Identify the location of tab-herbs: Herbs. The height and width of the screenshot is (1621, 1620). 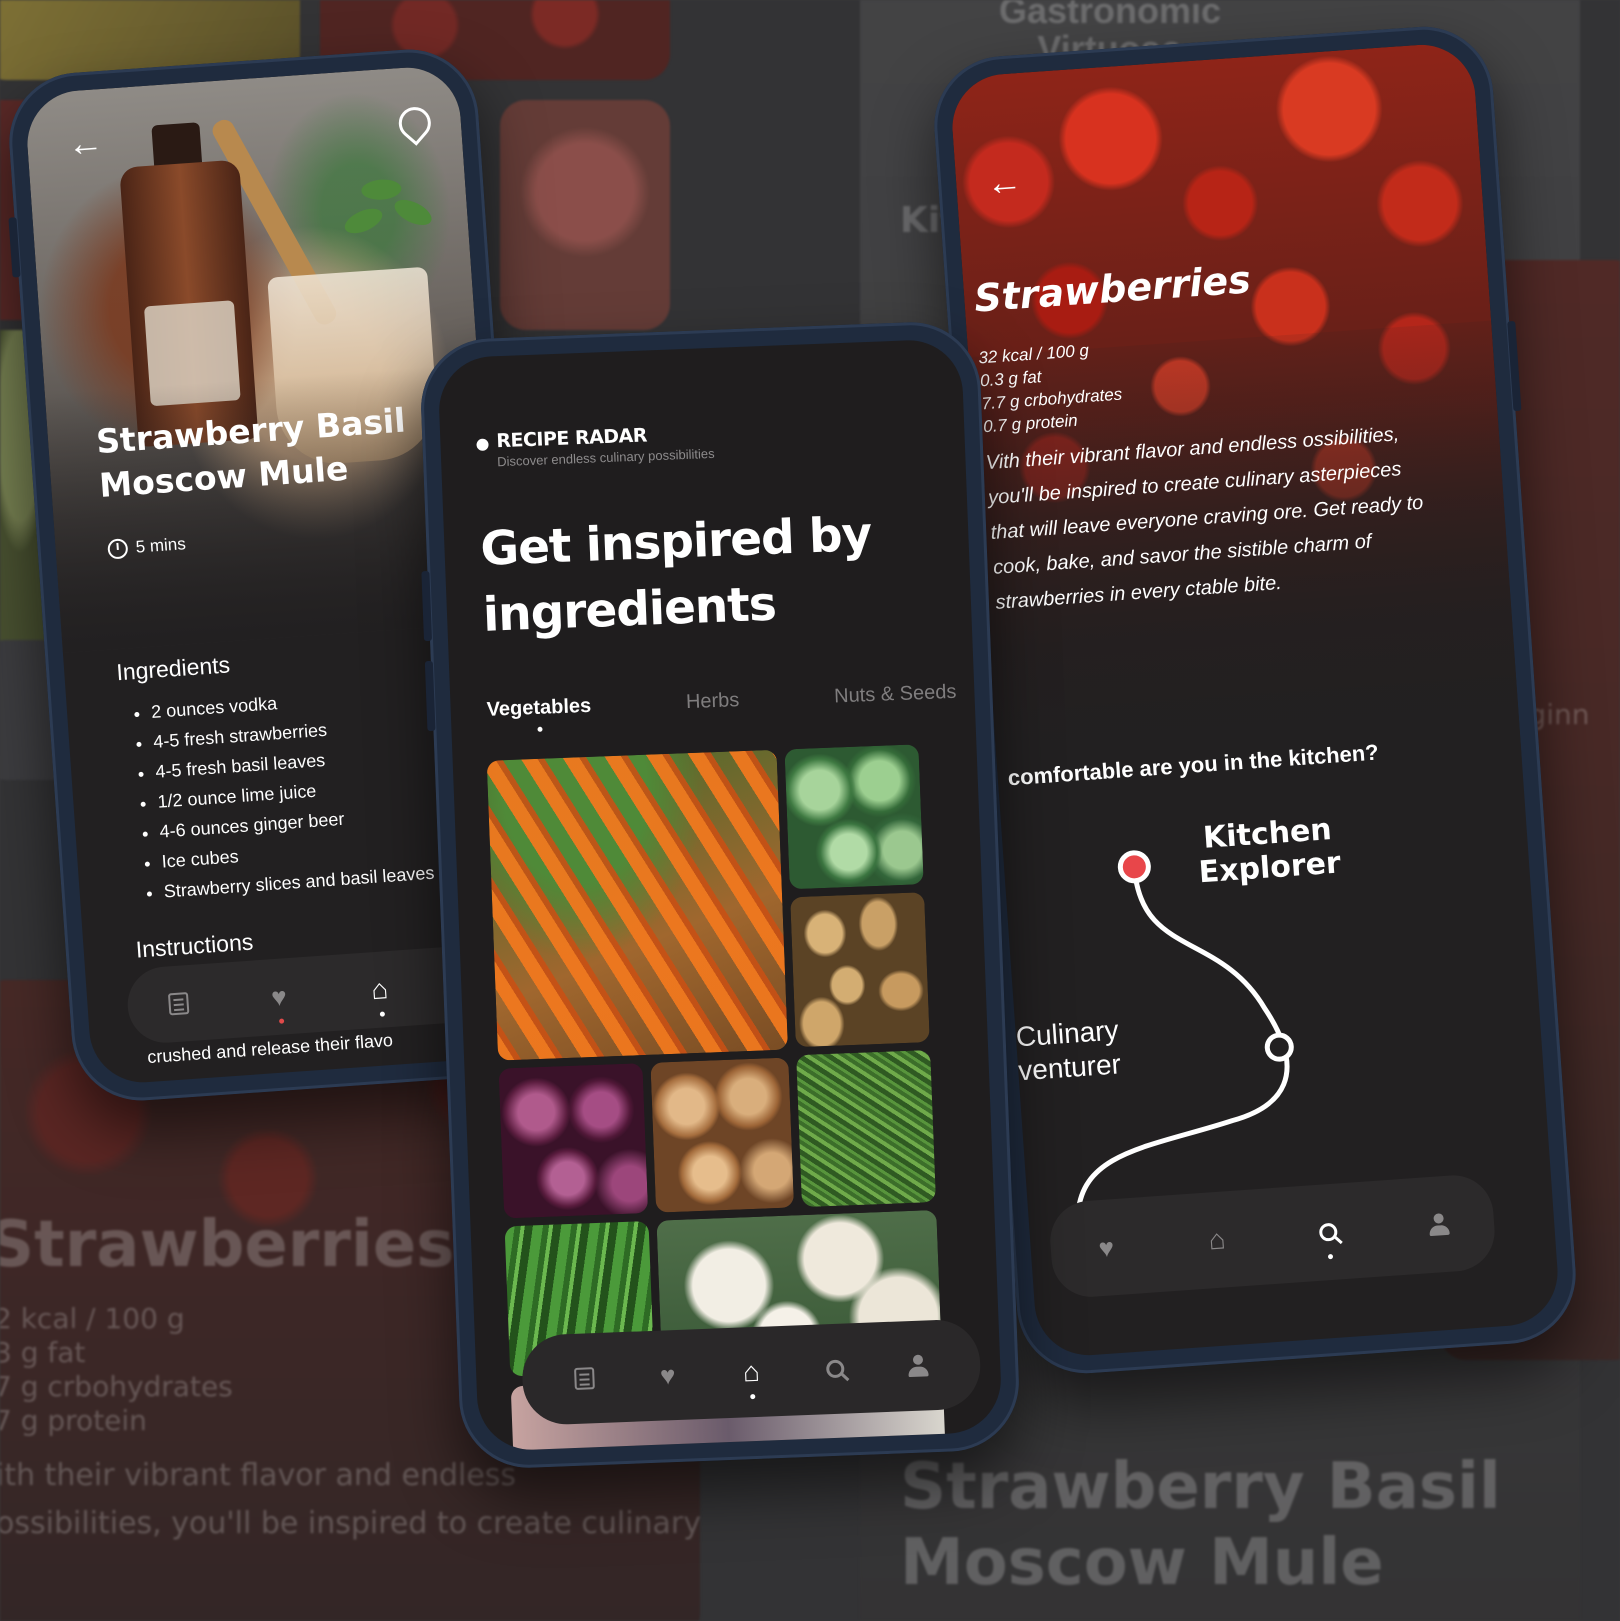
(713, 701).